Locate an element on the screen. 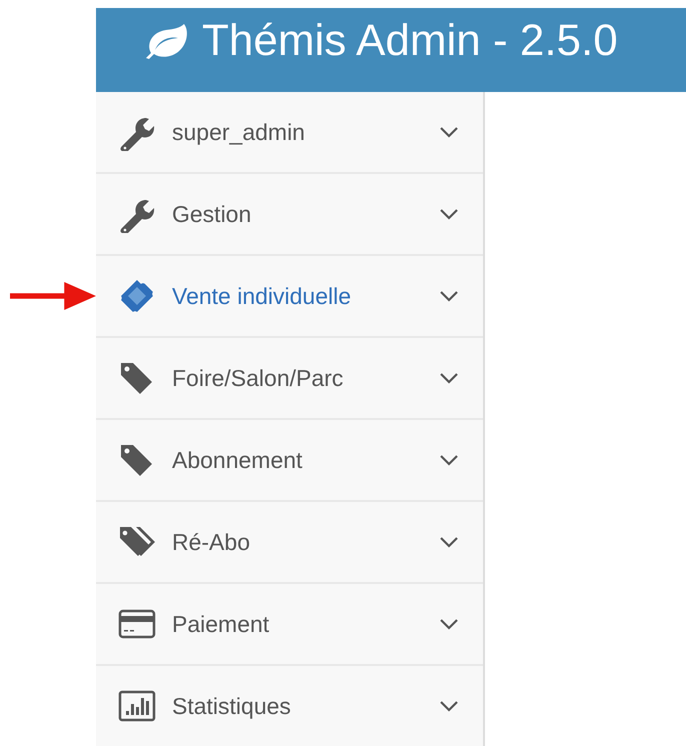 The height and width of the screenshot is (746, 686). app-title: Thémis Admin - 2.5.0 is located at coordinates (410, 41).